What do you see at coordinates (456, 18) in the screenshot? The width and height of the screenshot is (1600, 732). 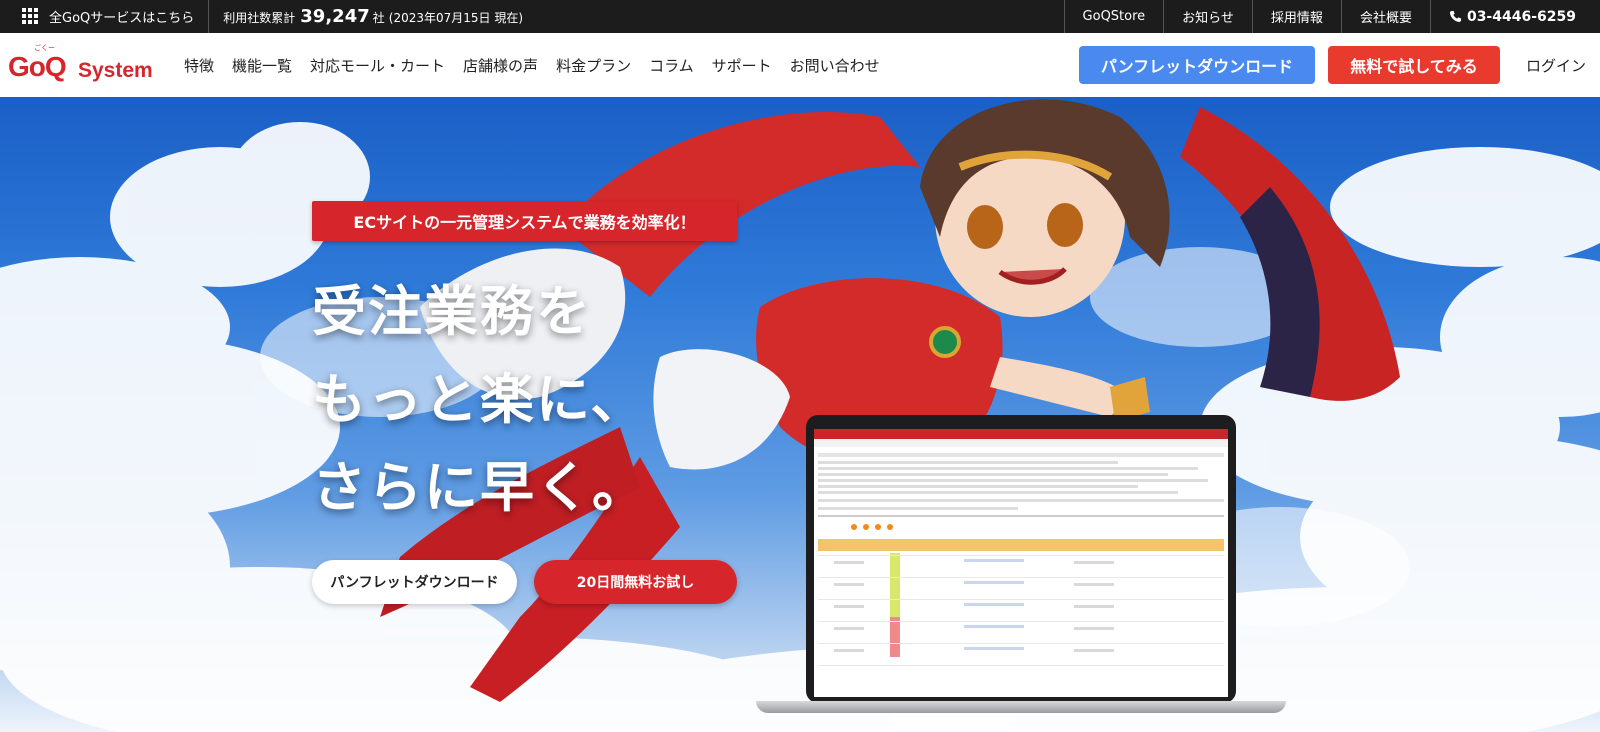 I see `user-count-date: (2023年07月15日 現在)` at bounding box center [456, 18].